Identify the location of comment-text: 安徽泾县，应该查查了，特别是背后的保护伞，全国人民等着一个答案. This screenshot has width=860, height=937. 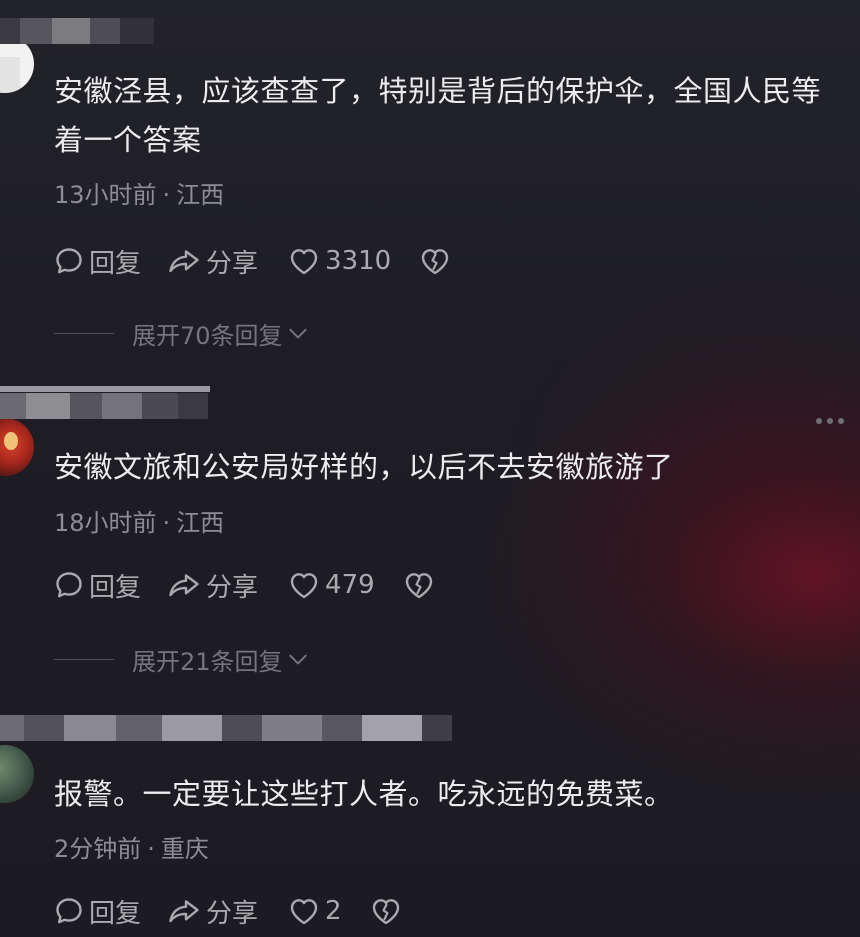
(438, 115).